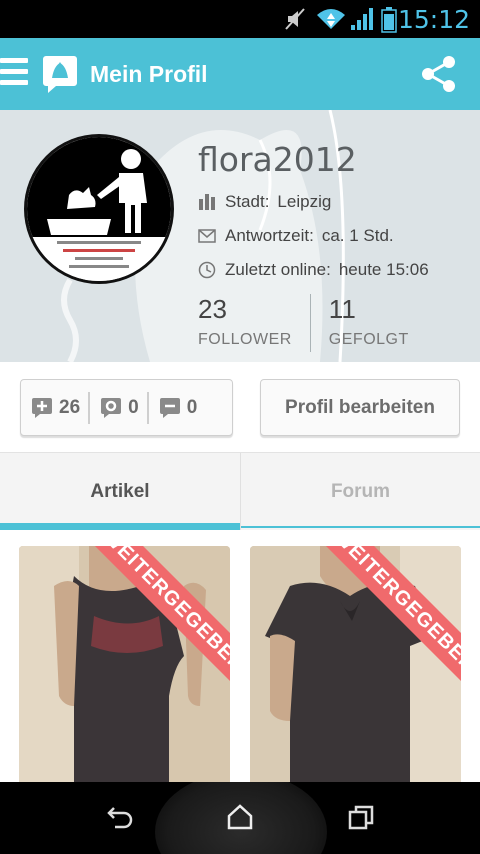  Describe the element at coordinates (278, 269) in the screenshot. I see `last-online-label: Zuletzt online:` at that location.